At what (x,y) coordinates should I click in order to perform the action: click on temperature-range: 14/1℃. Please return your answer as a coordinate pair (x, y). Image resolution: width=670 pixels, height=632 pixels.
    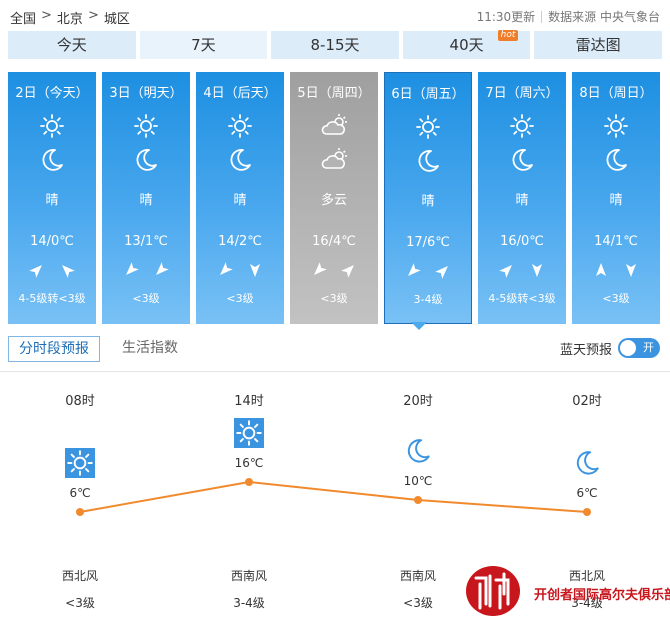
    Looking at the image, I should click on (616, 241).